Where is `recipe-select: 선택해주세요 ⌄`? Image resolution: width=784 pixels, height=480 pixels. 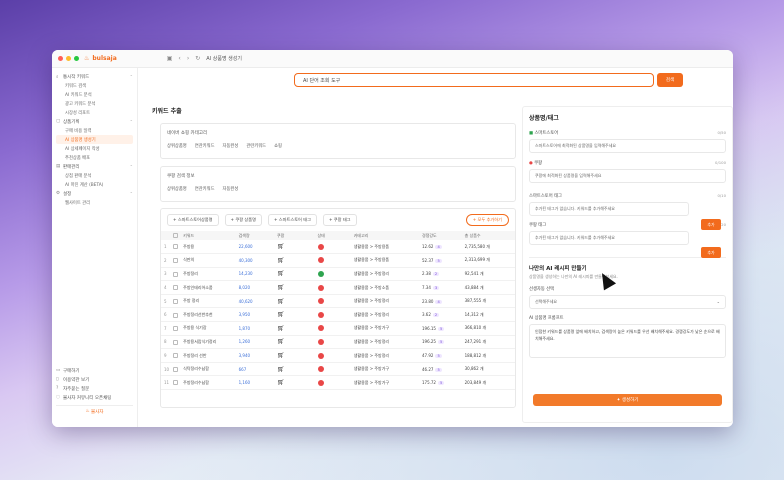
recipe-select: 선택해주세요 ⌄ is located at coordinates (627, 302).